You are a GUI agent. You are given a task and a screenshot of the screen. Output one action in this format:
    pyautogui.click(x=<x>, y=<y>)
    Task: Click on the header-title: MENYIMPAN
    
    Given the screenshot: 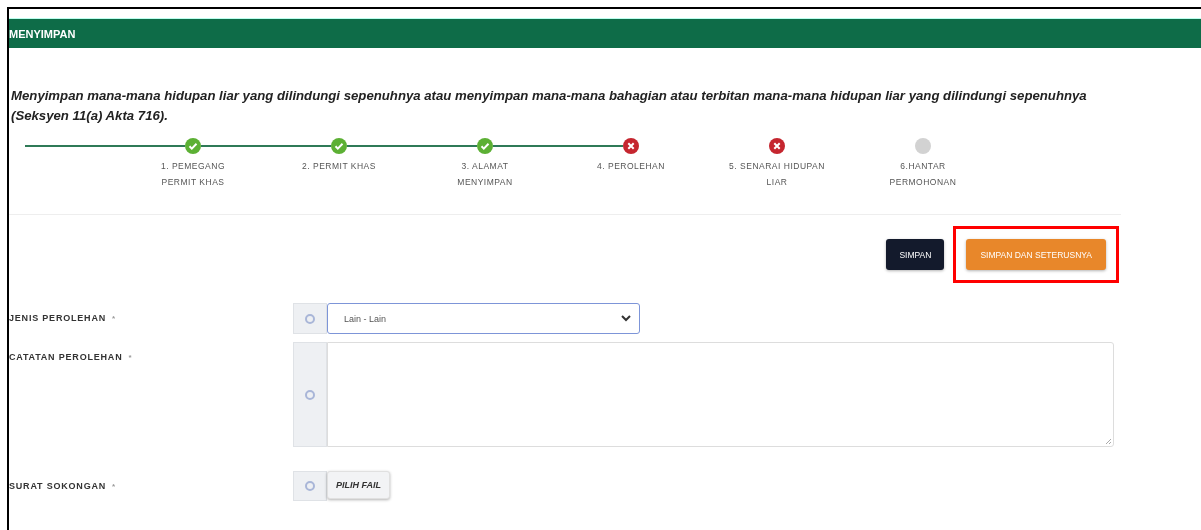 What is the action you would take?
    pyautogui.click(x=42, y=33)
    